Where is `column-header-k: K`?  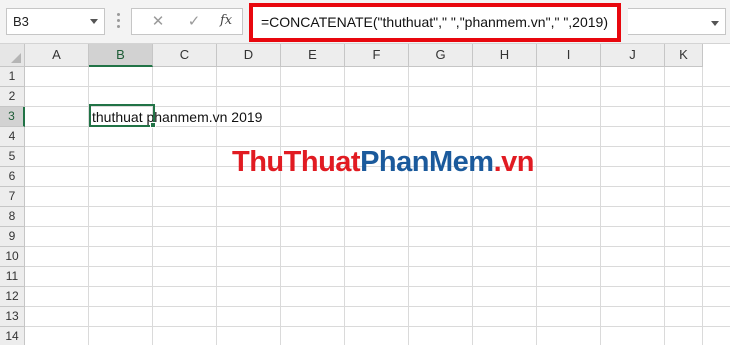 column-header-k: K is located at coordinates (684, 55).